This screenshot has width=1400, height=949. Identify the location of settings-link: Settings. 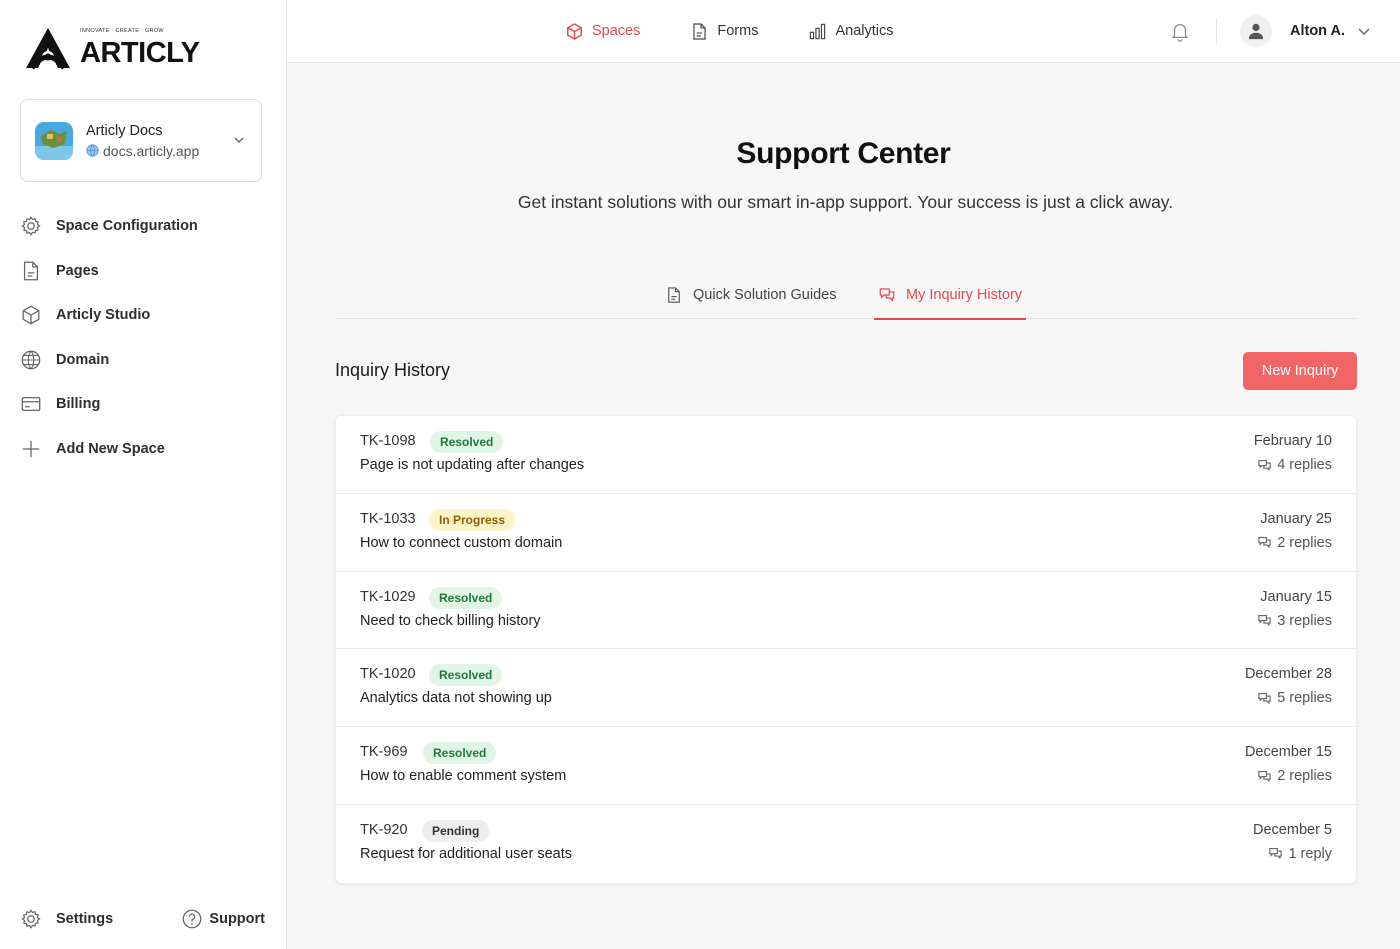
(66, 919).